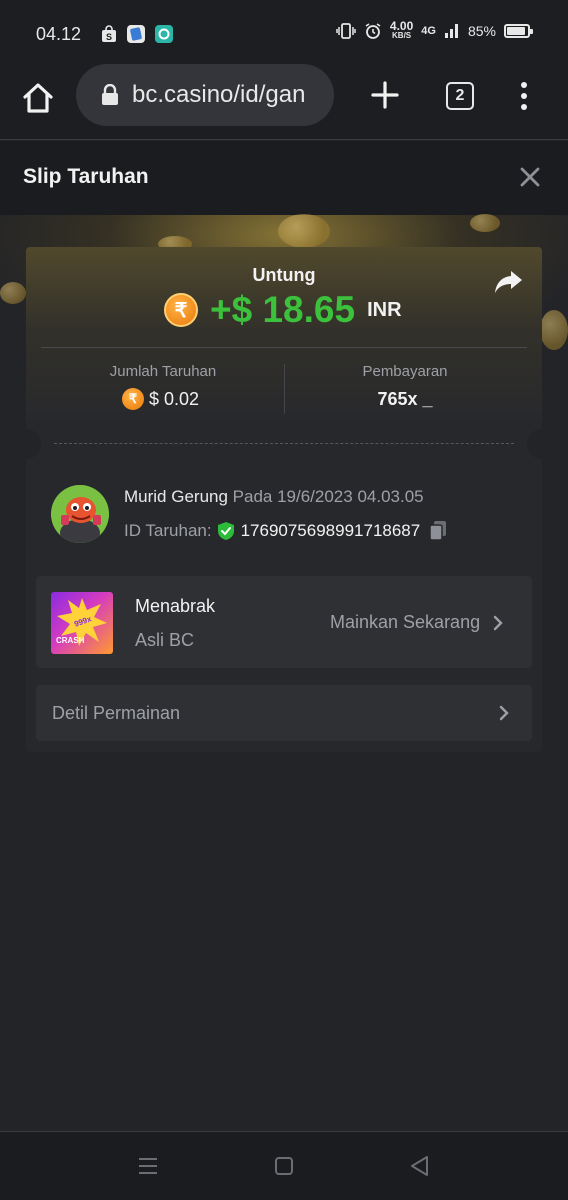  Describe the element at coordinates (373, 31) in the screenshot. I see `alarm-icon` at that location.